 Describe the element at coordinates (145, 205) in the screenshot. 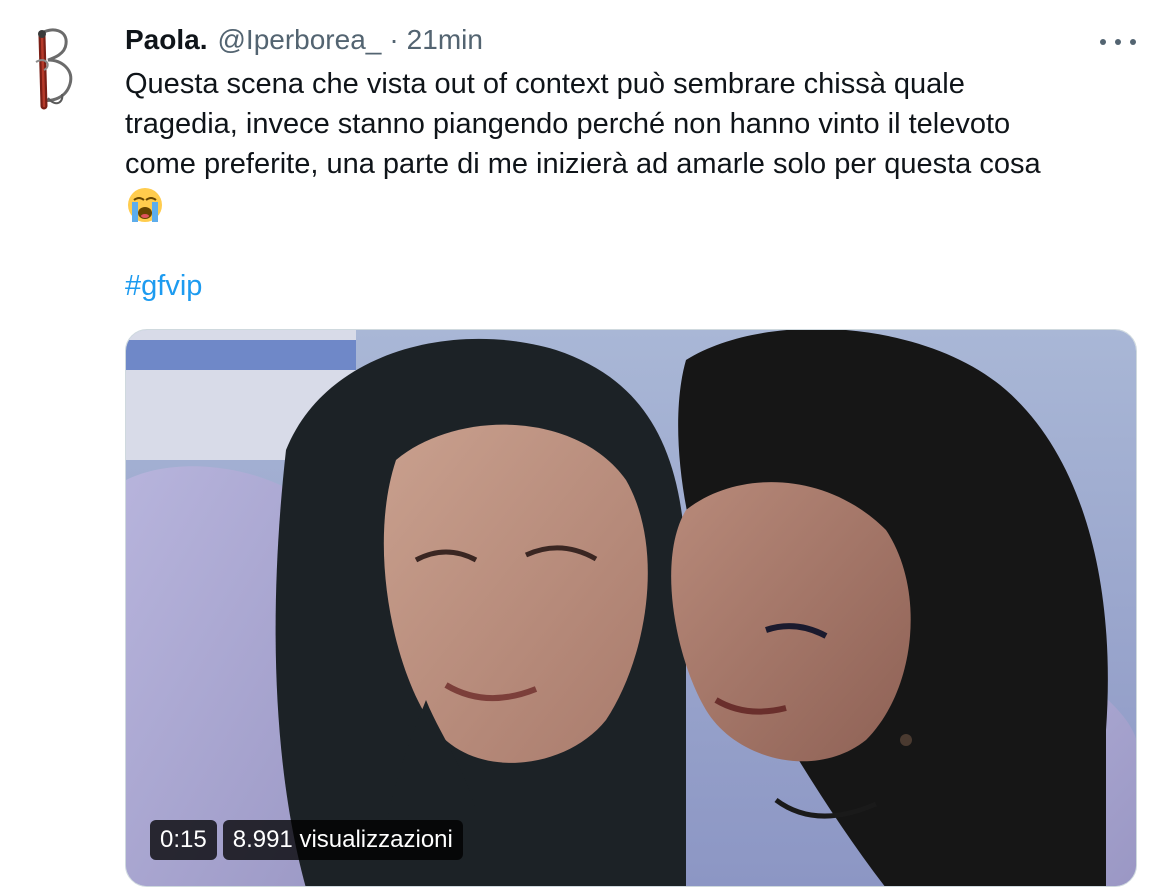

I see `loudly-crying-face-icon` at that location.